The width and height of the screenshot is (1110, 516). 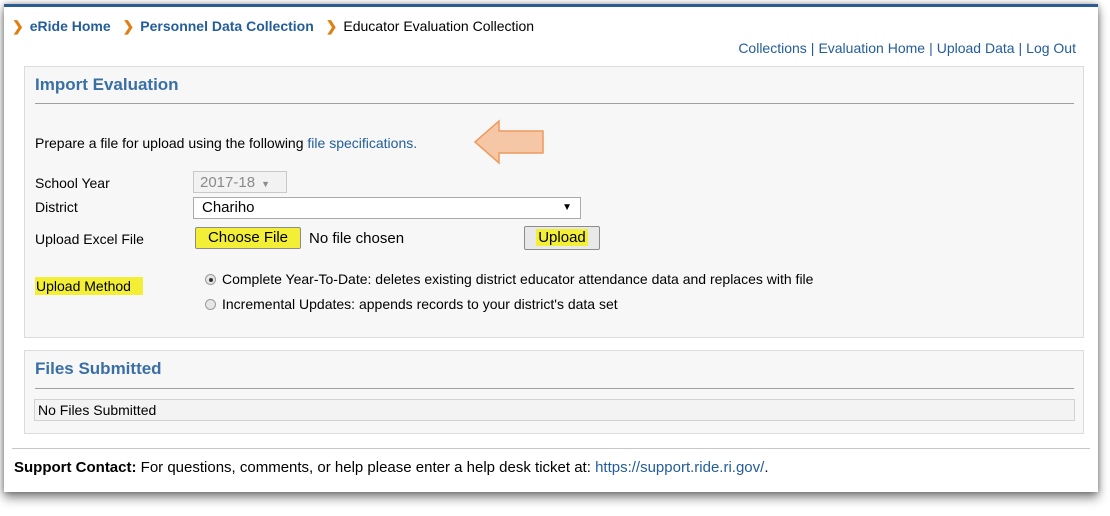 I want to click on breadcrumb-section-link: Personnel Data Collection, so click(x=226, y=26).